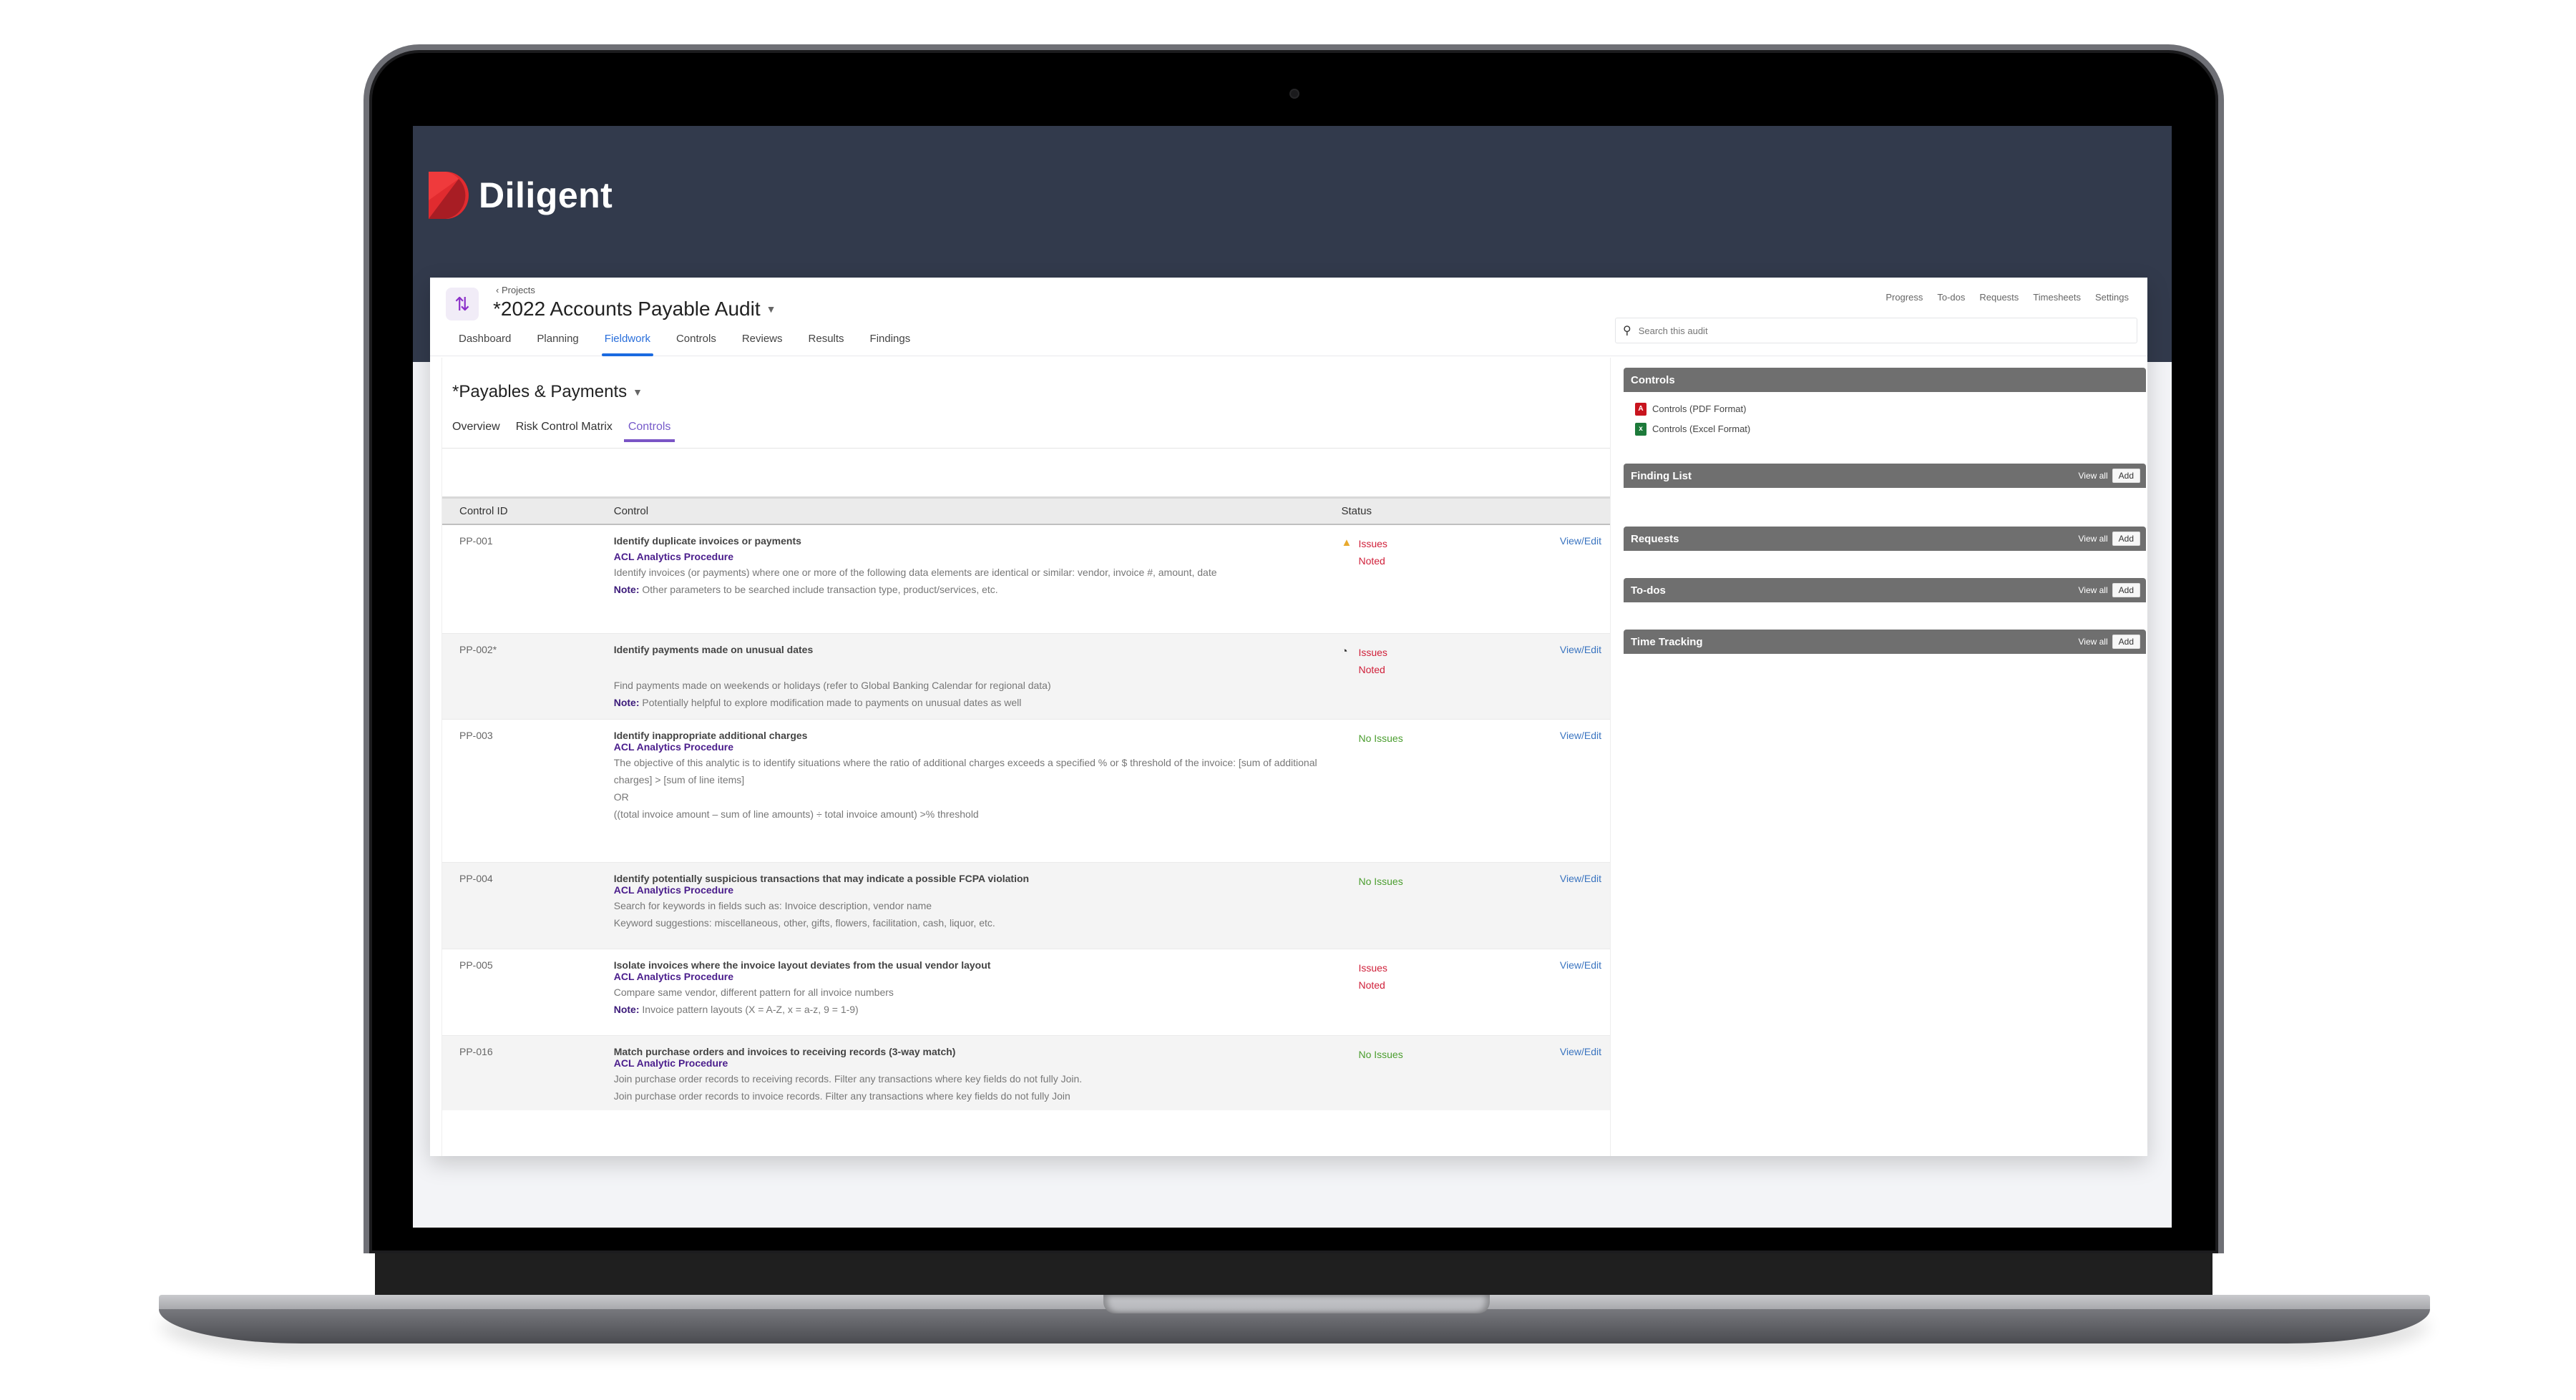  I want to click on procedure-label: ACL Analytics Procedure, so click(673, 890).